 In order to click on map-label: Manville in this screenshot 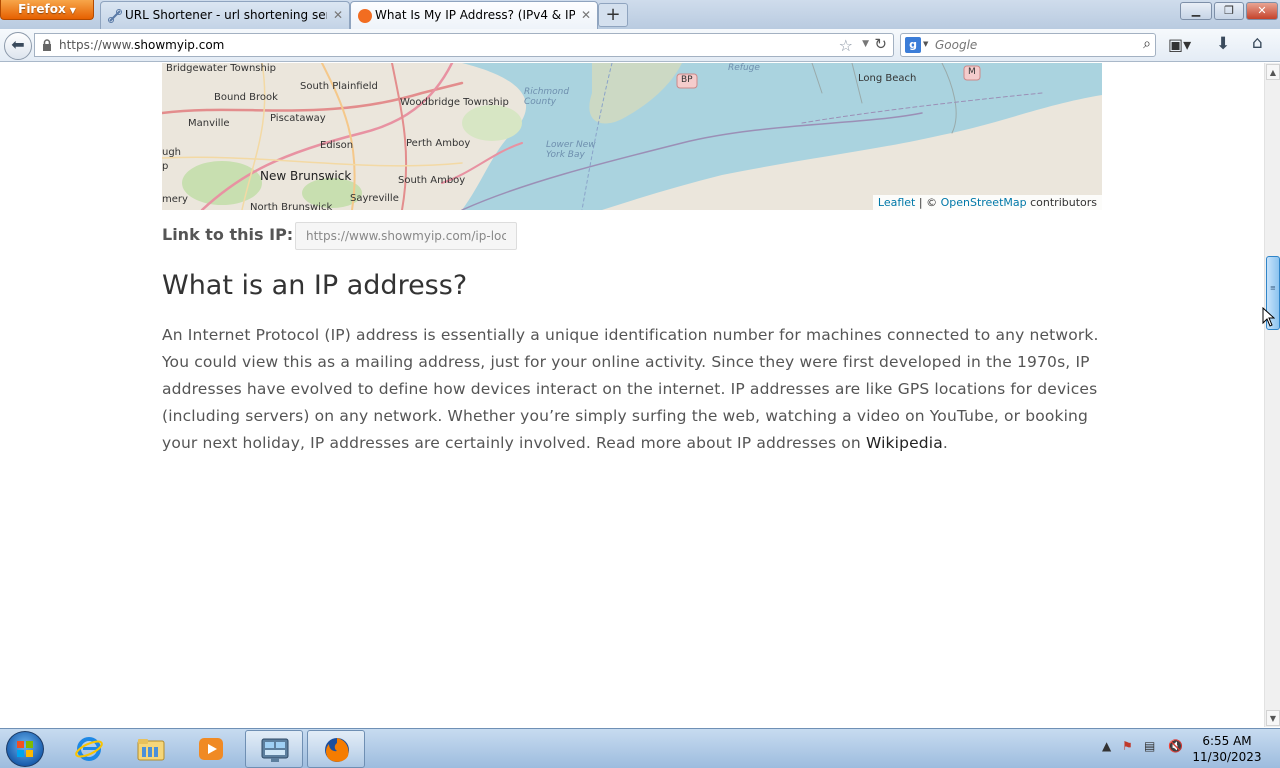, I will do `click(209, 123)`.